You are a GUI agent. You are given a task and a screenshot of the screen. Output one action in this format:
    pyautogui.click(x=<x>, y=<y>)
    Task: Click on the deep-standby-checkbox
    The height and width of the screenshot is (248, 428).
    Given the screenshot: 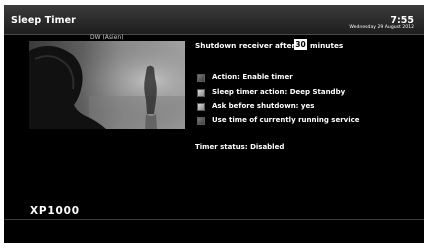 What is the action you would take?
    pyautogui.click(x=201, y=93)
    